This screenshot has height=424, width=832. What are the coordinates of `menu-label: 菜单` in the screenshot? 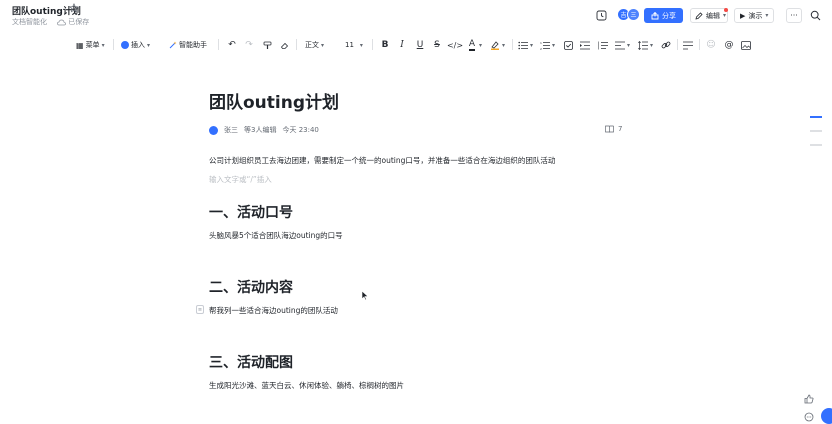 It's located at (92, 45).